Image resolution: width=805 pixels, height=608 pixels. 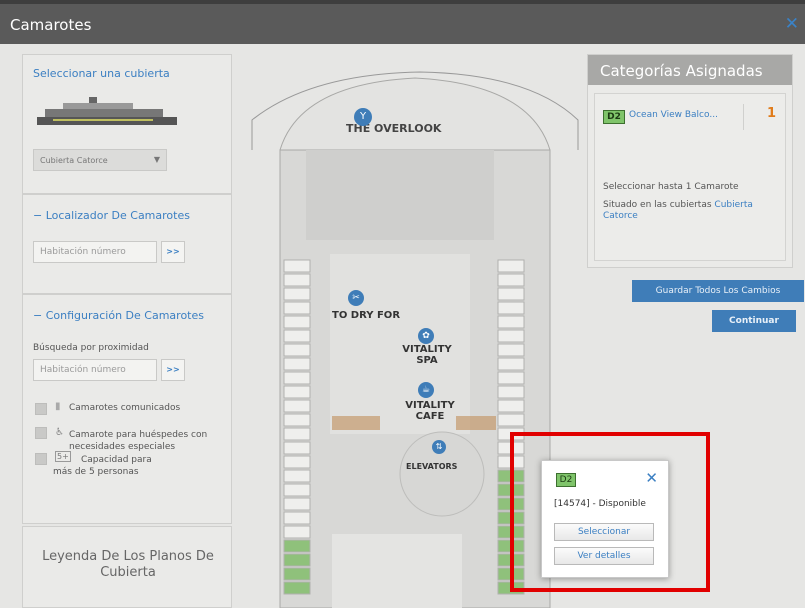 I want to click on select-cabin-button: Seleccionar, so click(x=604, y=532).